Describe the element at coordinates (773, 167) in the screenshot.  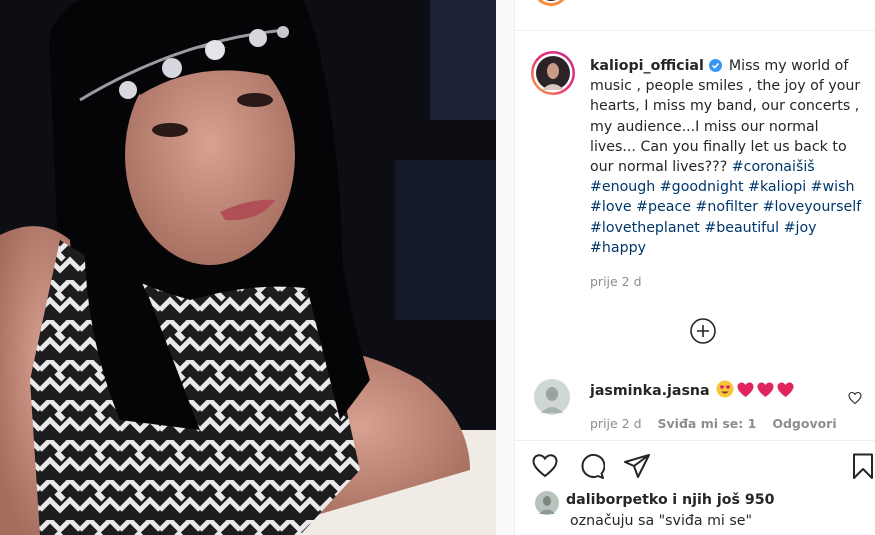
I see `hashtag-link: #coronaišiš` at that location.